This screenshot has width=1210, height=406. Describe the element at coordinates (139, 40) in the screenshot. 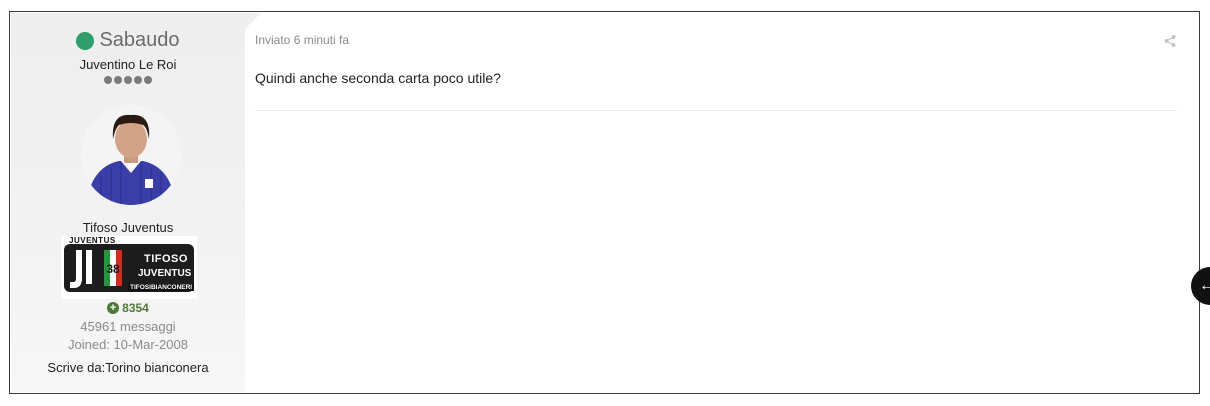

I see `author-name: Sabaudo` at that location.